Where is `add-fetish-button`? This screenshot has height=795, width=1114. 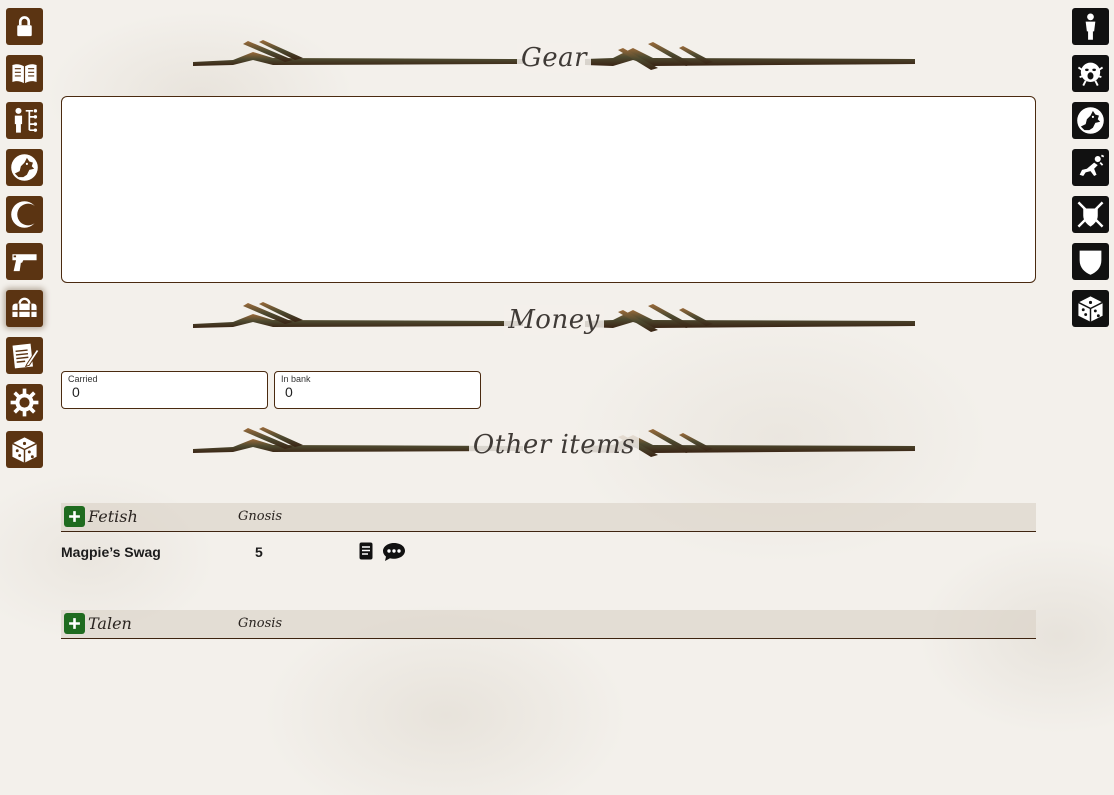 add-fetish-button is located at coordinates (74, 516).